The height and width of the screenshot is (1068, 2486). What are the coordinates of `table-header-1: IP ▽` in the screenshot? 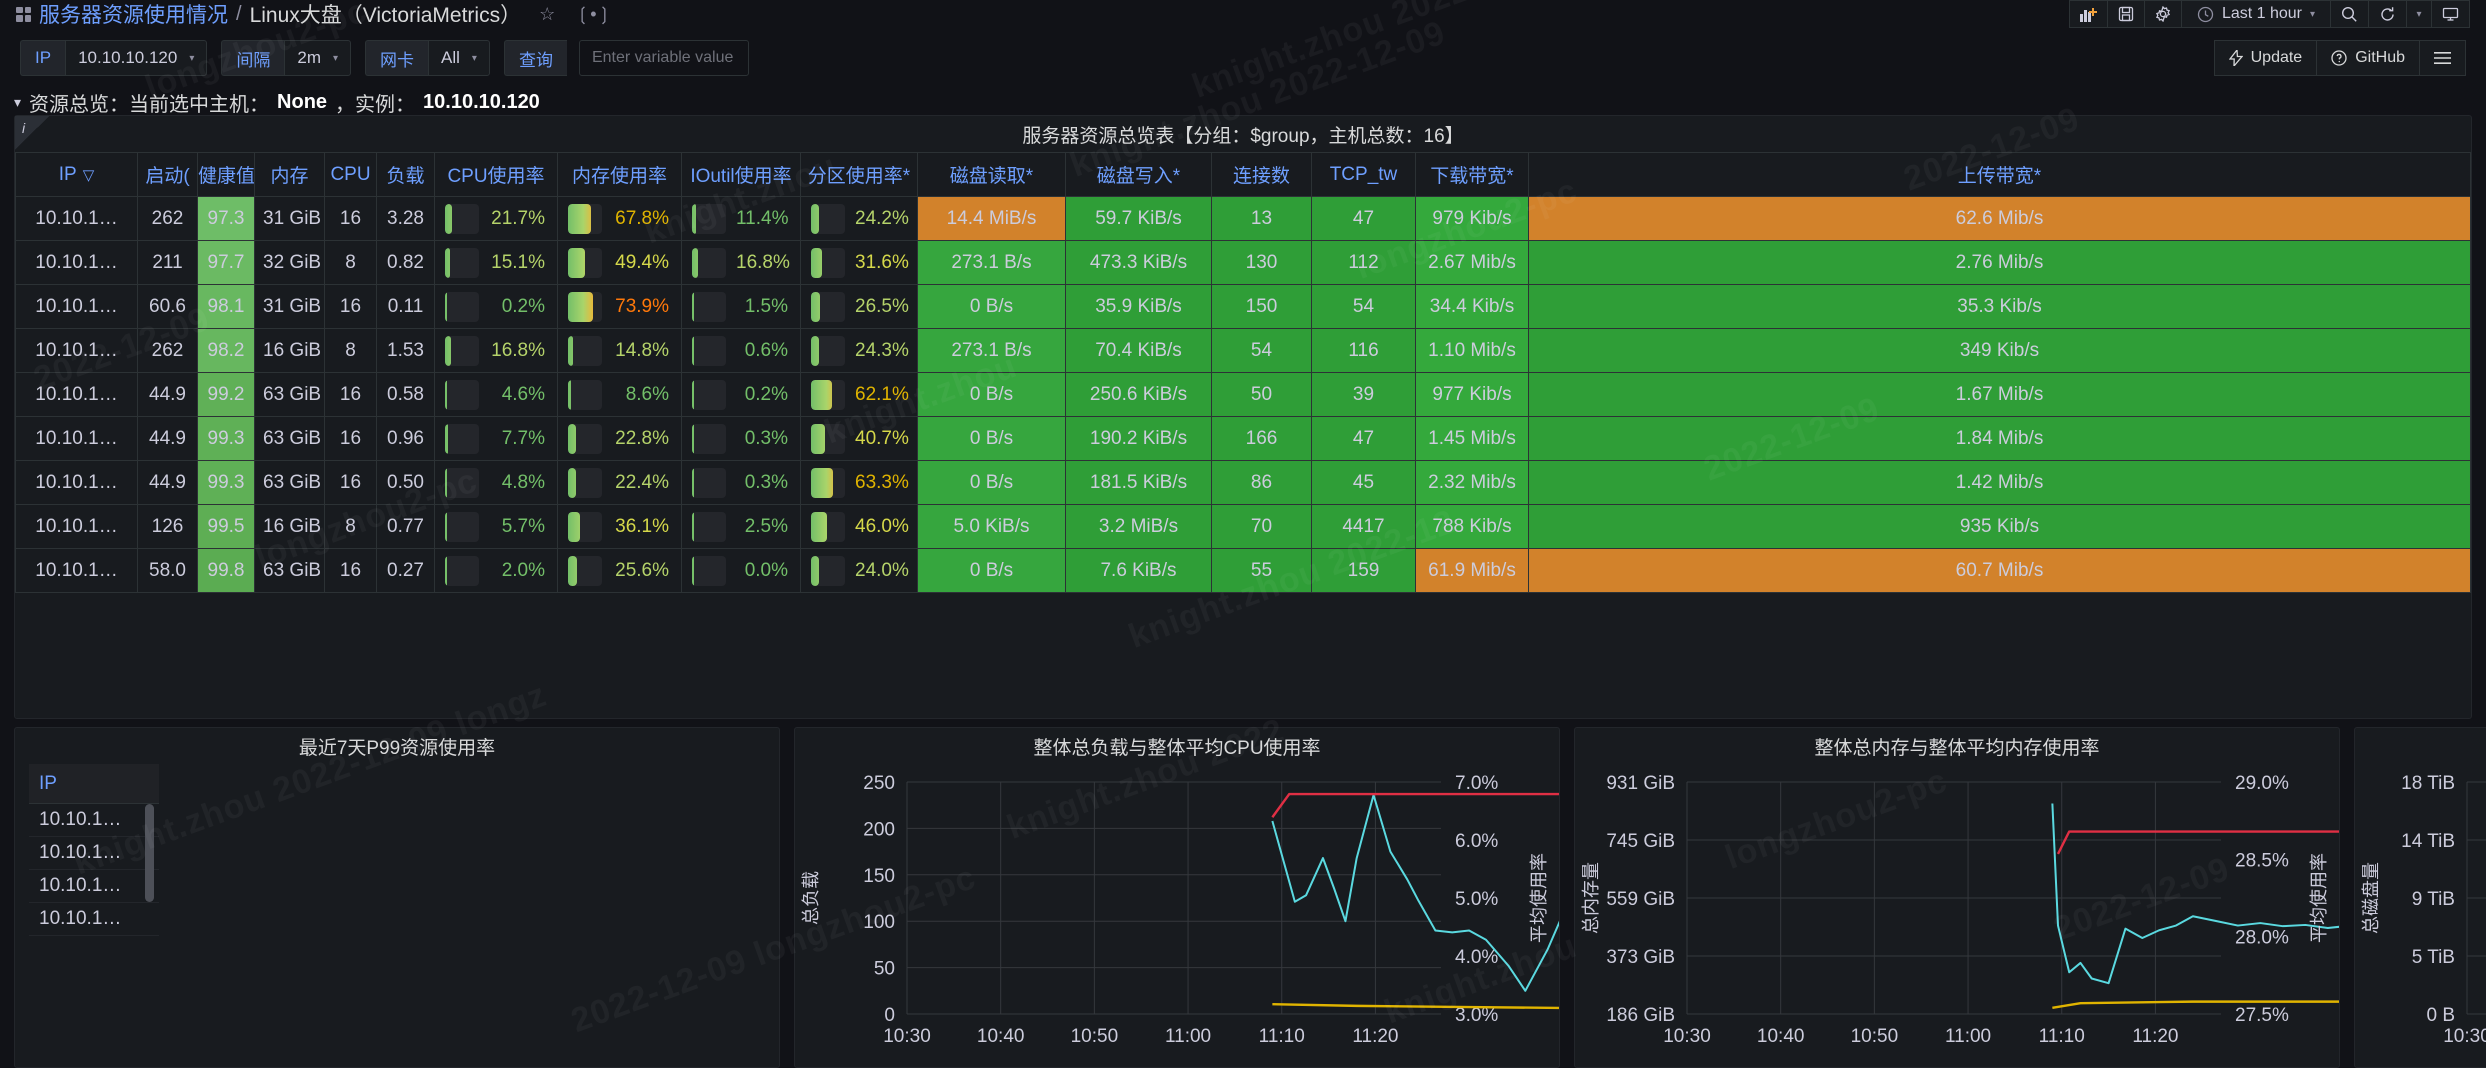 It's located at (76, 174).